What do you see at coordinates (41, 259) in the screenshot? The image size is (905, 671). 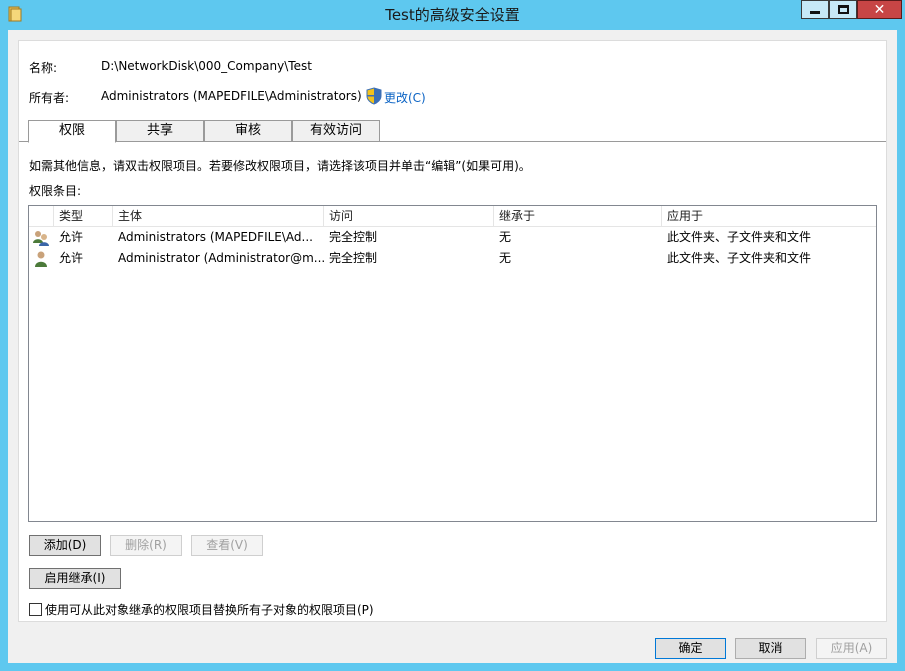 I see `user-icon` at bounding box center [41, 259].